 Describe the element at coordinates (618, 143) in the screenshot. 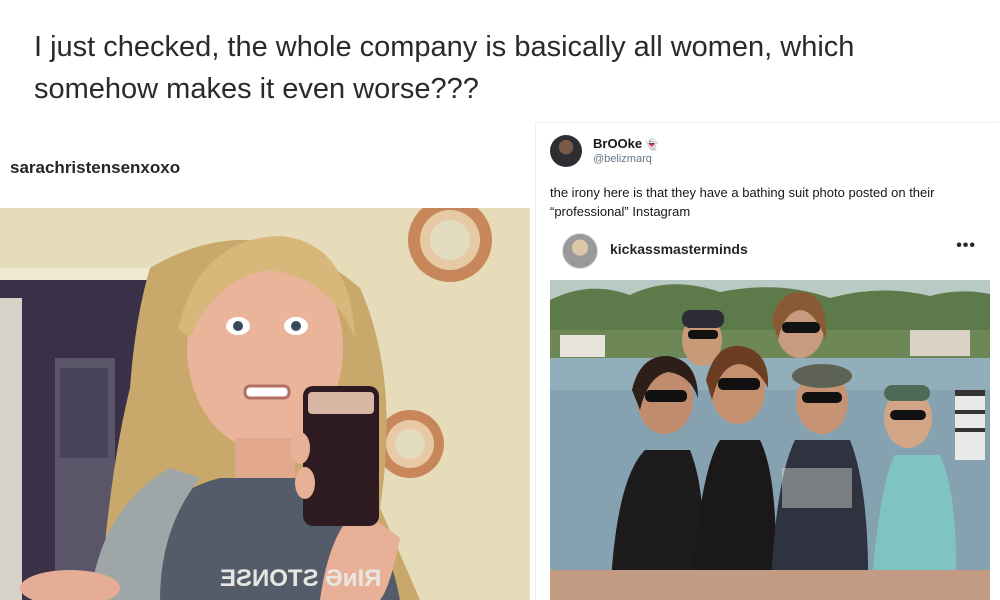

I see `tweet-name-text: BrOOke` at that location.